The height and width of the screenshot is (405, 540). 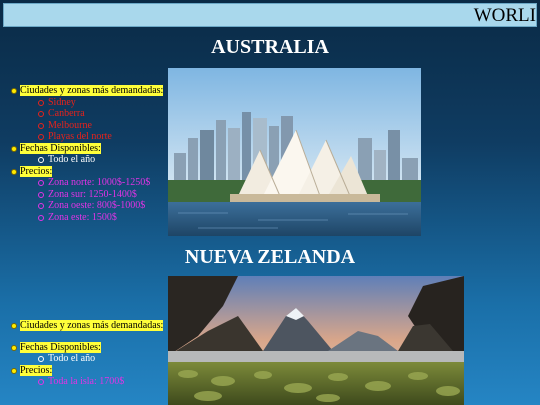 What do you see at coordinates (100, 126) in the screenshot?
I see `list-item: Melbourne` at bounding box center [100, 126].